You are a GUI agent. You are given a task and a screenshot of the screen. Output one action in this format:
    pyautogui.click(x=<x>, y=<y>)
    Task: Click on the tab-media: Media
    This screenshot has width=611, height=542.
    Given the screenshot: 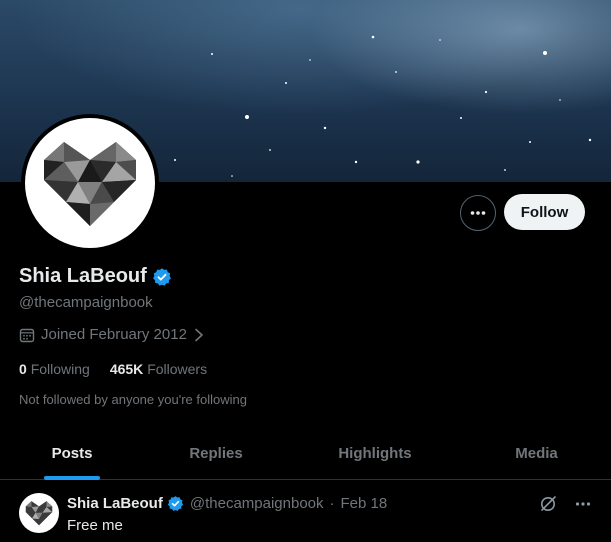 What is the action you would take?
    pyautogui.click(x=536, y=453)
    